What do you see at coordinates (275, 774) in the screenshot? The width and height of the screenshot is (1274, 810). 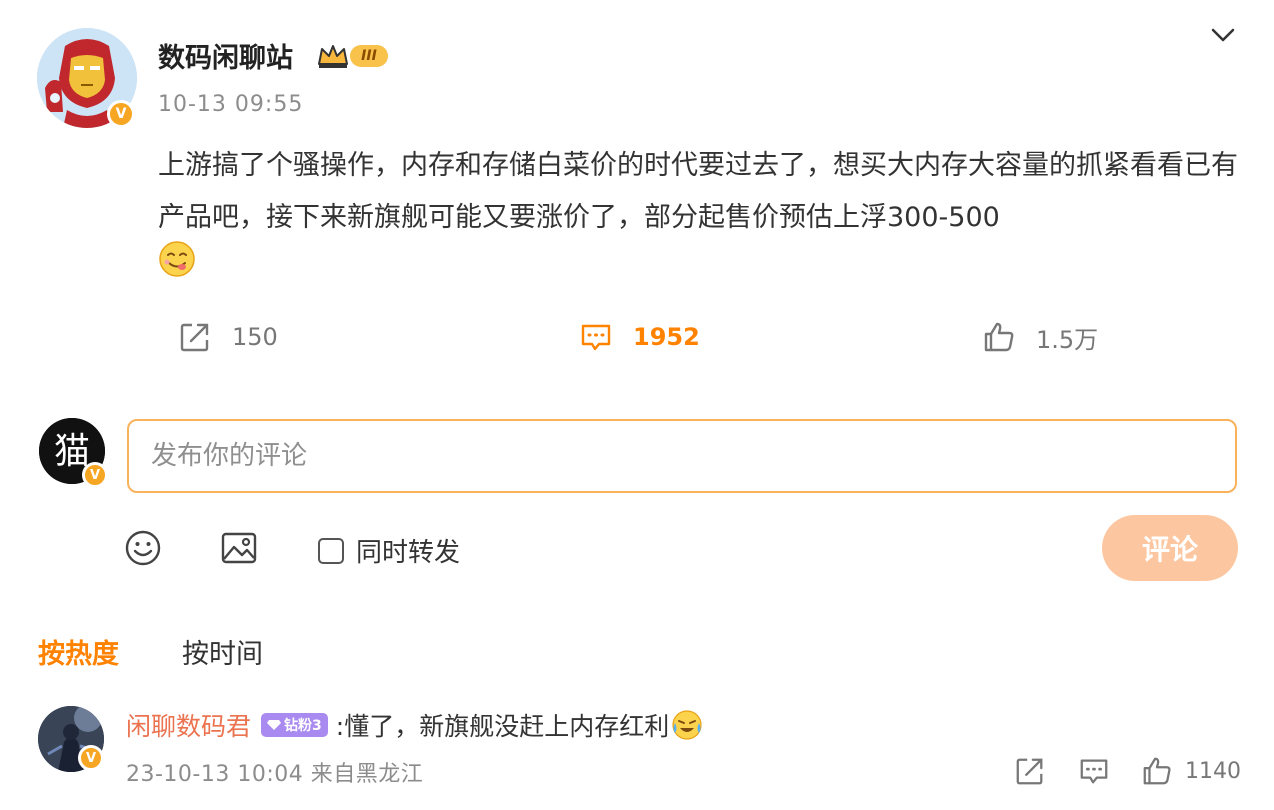 I see `comment-meta: 23-10-13 10:04 来自黑龙江` at bounding box center [275, 774].